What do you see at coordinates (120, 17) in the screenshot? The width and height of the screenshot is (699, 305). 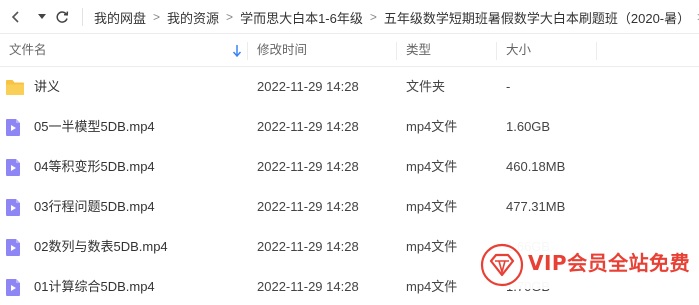 I see `breadcrumb-item: 我的网盘` at bounding box center [120, 17].